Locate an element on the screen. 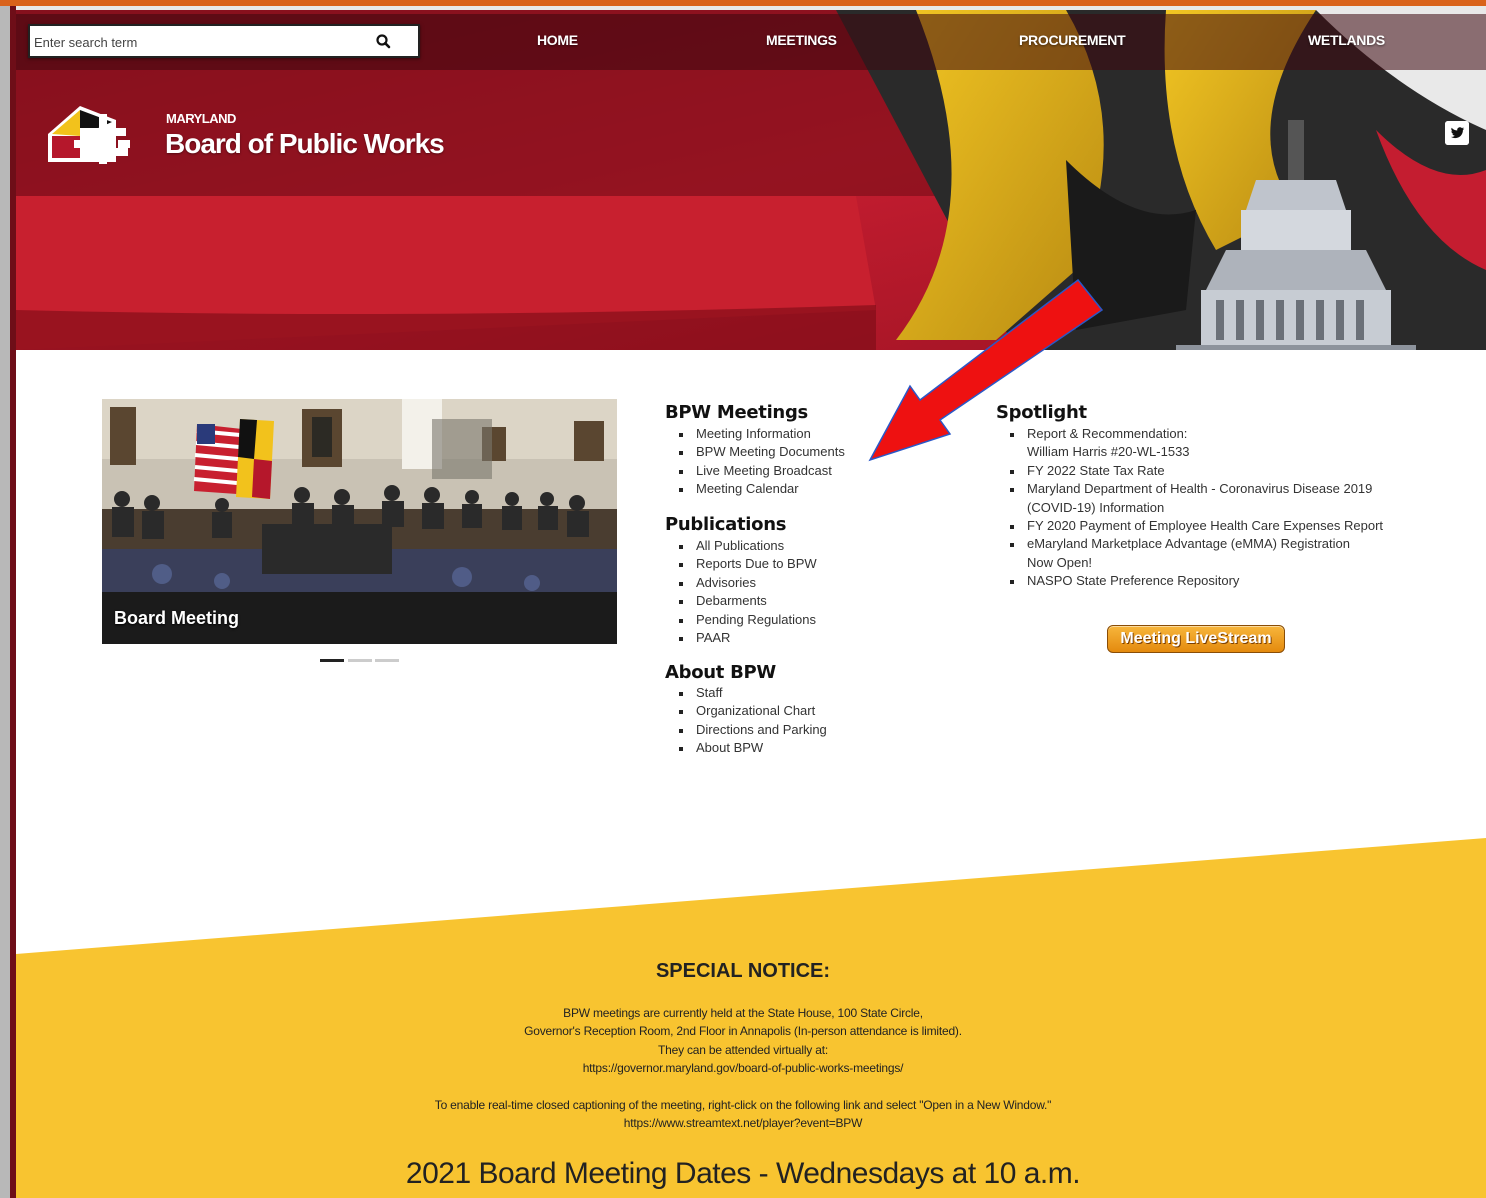 The image size is (1486, 1198). link-about-bpw: About BPW is located at coordinates (746, 748).